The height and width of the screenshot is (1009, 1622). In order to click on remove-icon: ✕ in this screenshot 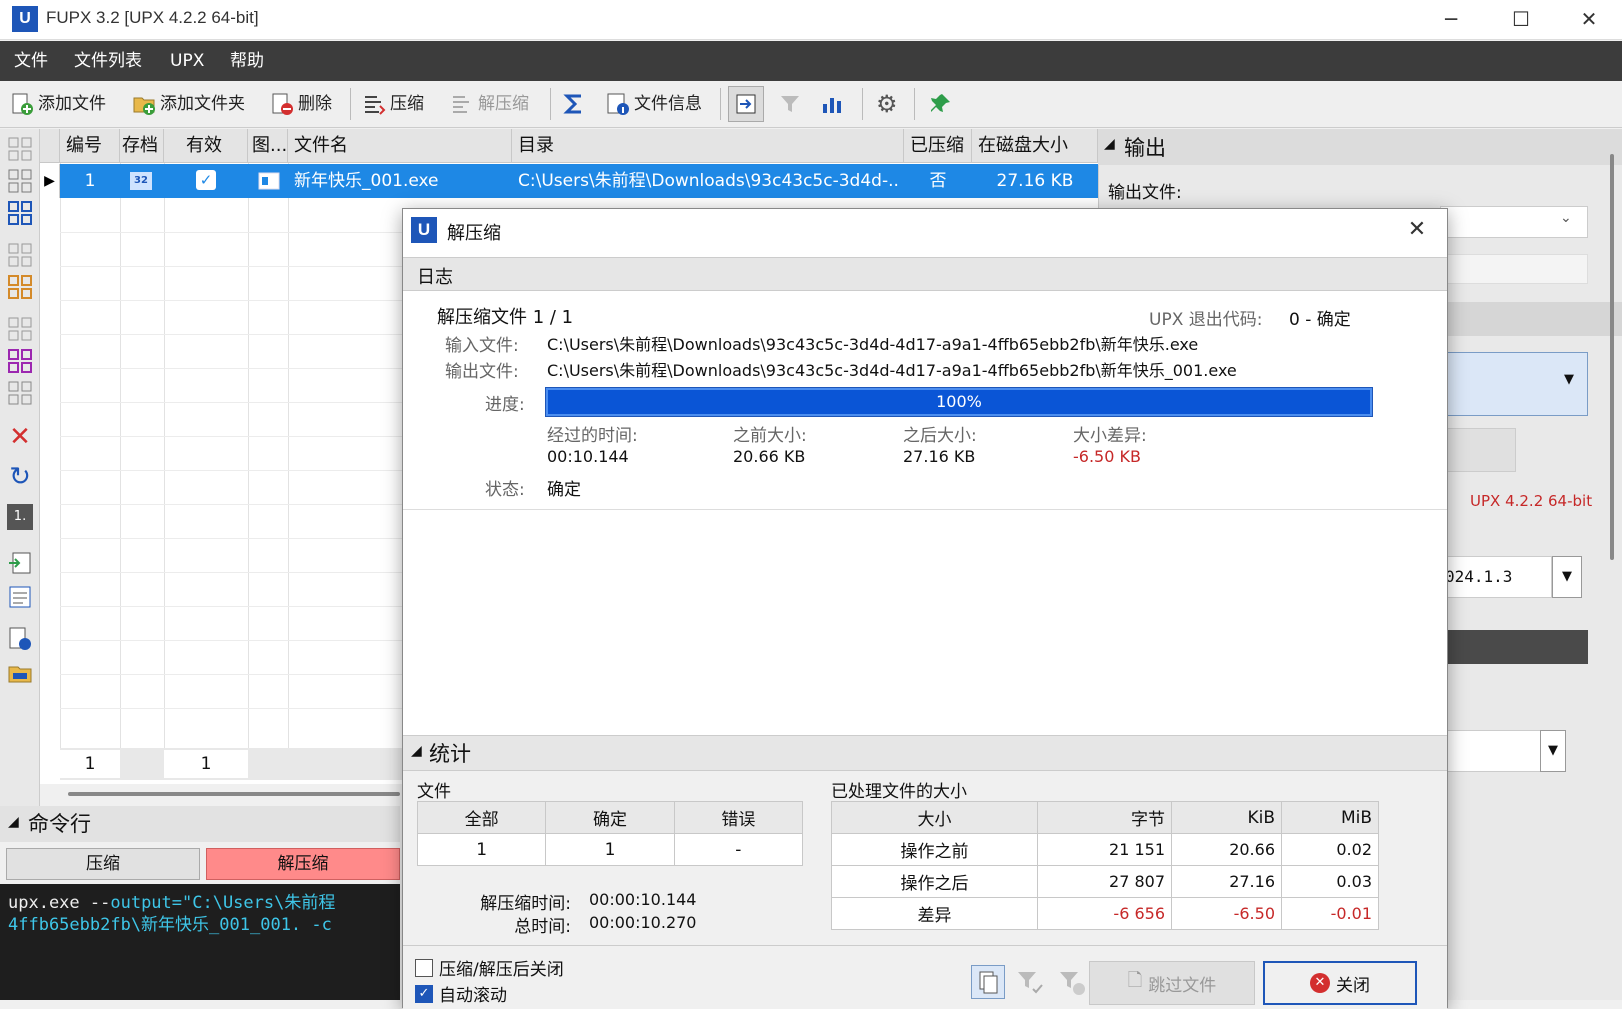, I will do `click(20, 437)`.